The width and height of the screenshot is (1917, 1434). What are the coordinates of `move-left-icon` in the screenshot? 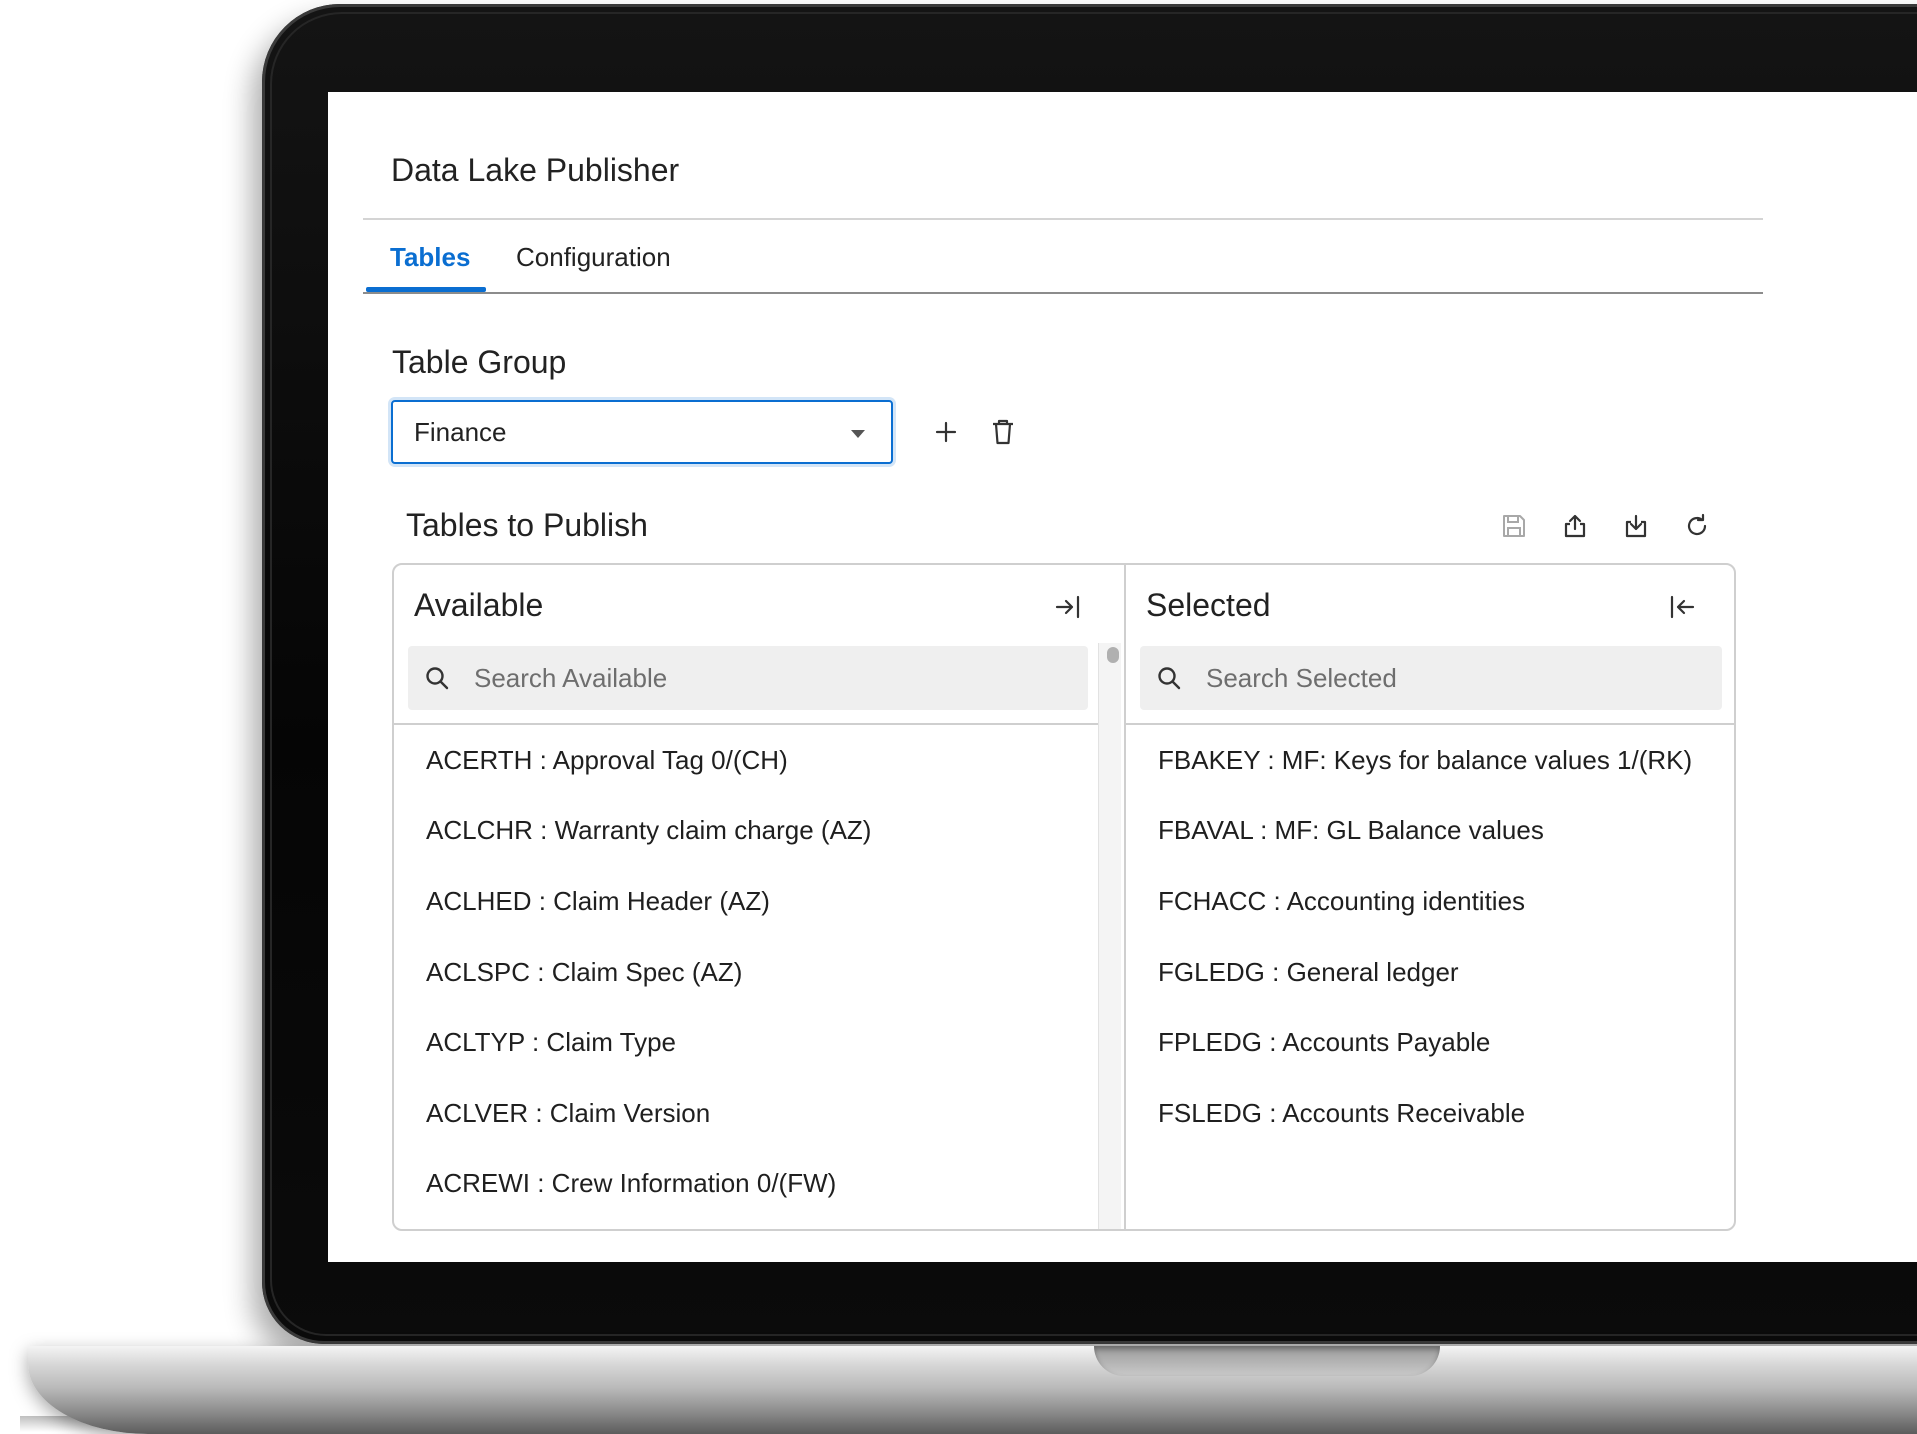 It's located at (1682, 607).